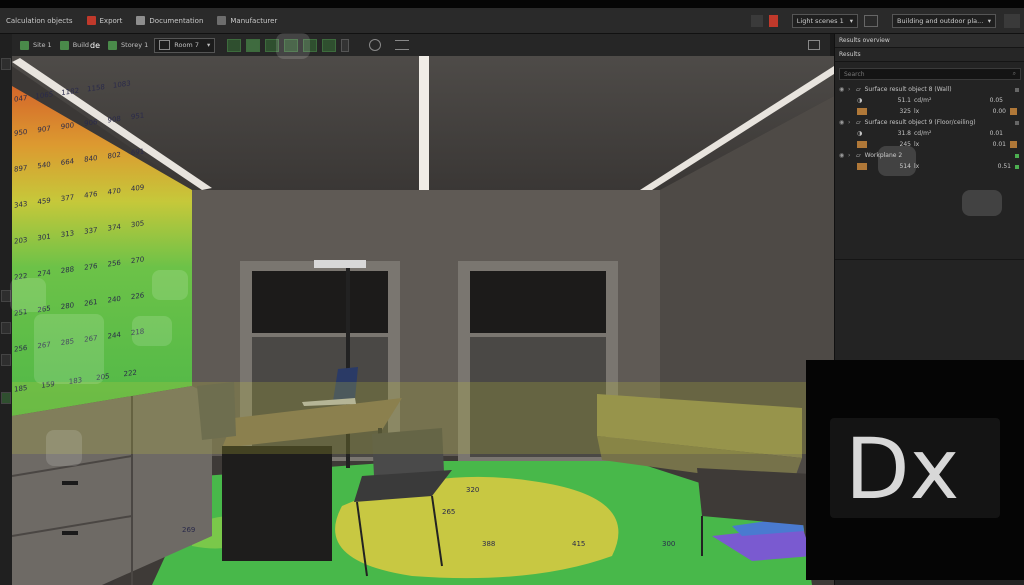 The image size is (1024, 585). Describe the element at coordinates (21, 348) in the screenshot. I see `wall-value: 256` at that location.